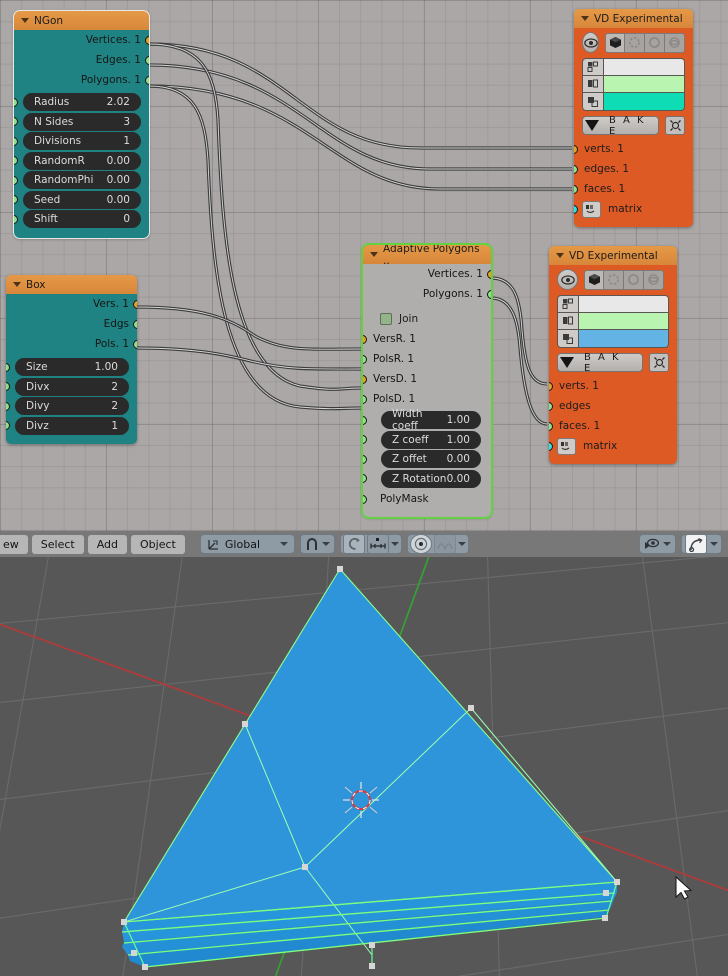  Describe the element at coordinates (365, 339) in the screenshot. I see `socket-versr-in` at that location.